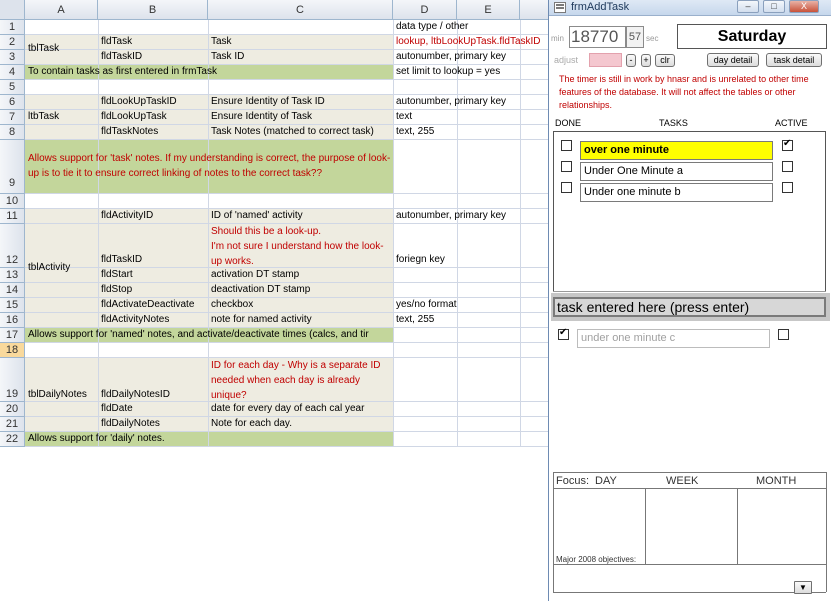 The image size is (831, 601). I want to click on row-header-17: 17, so click(12, 335).